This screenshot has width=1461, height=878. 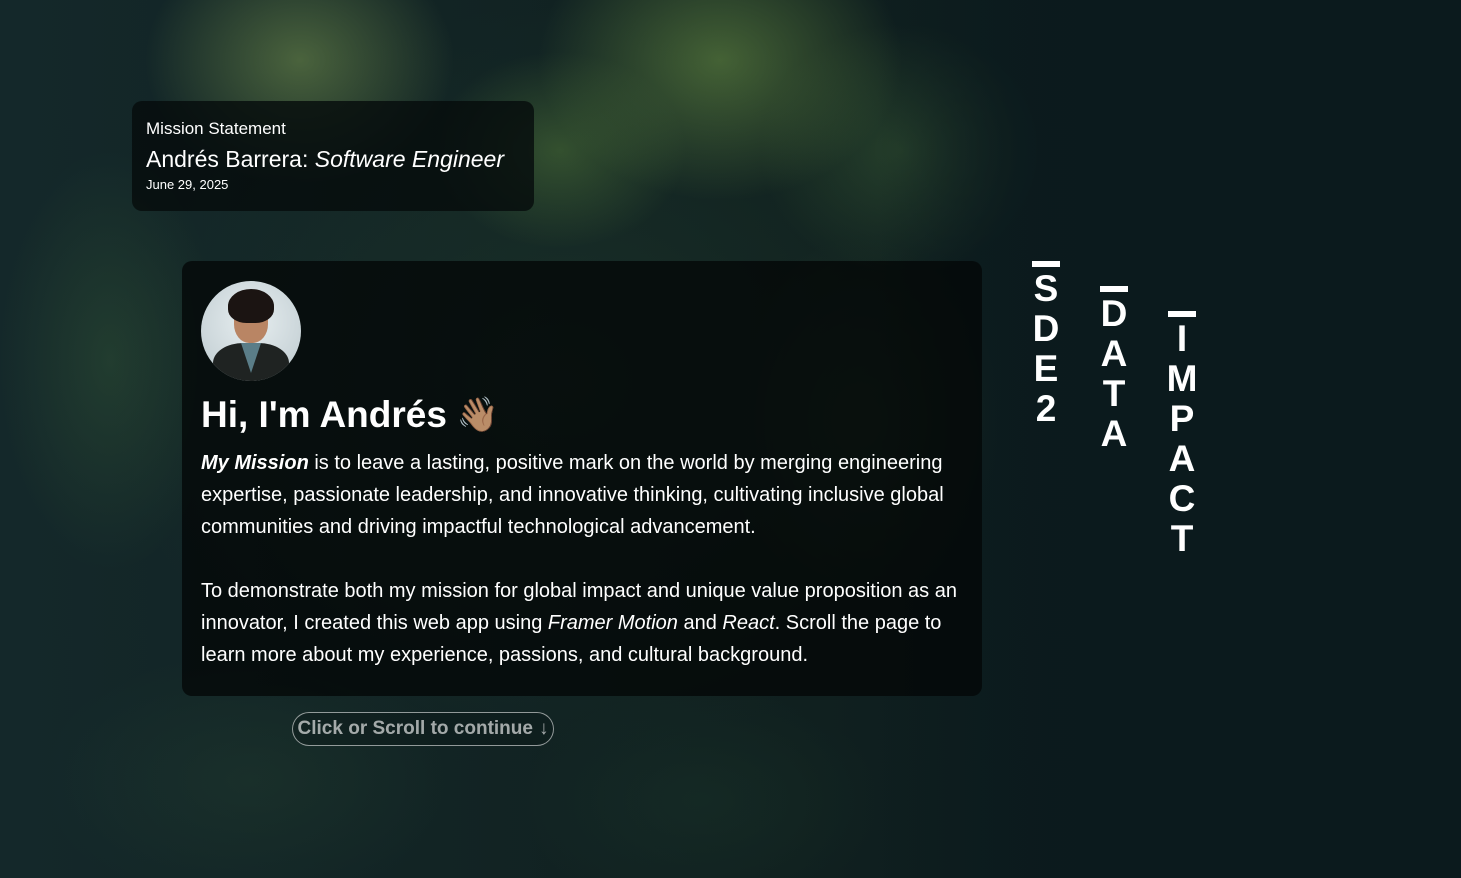 I want to click on nav-sde2: S D E 2, so click(x=1046, y=345).